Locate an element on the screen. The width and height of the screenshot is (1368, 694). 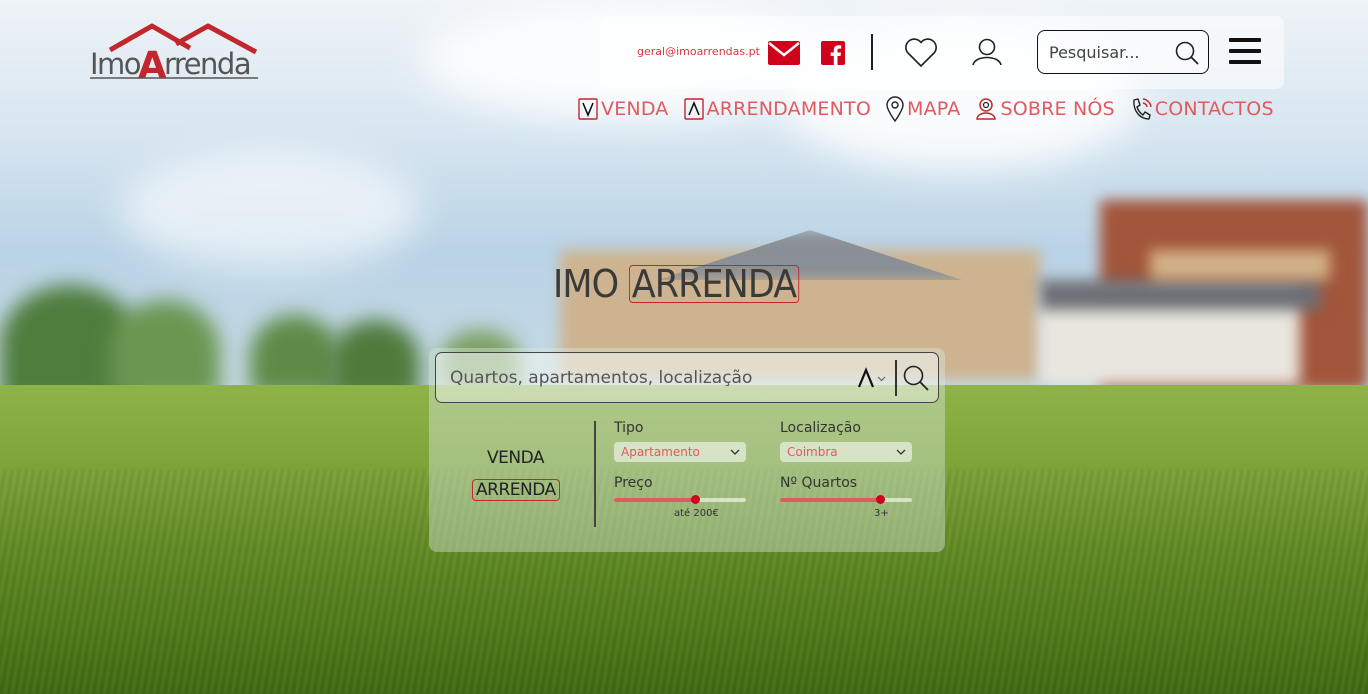
localizacao-value: Coimbra is located at coordinates (812, 452).